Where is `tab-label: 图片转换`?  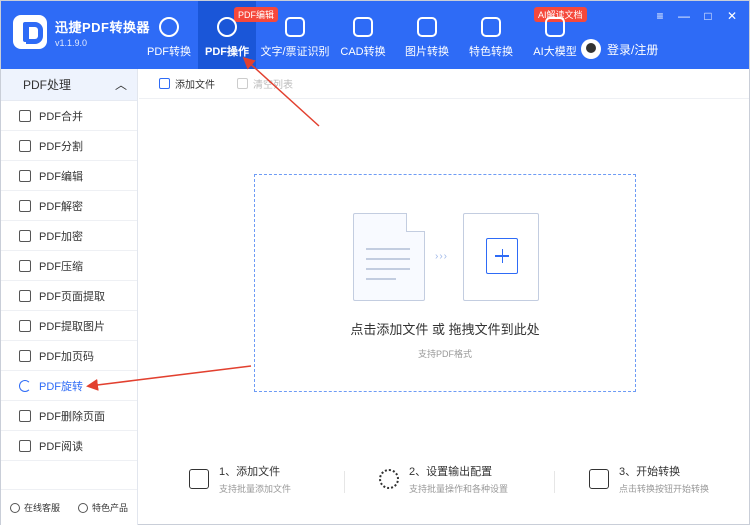
tab-label: 图片转换 is located at coordinates (427, 52).